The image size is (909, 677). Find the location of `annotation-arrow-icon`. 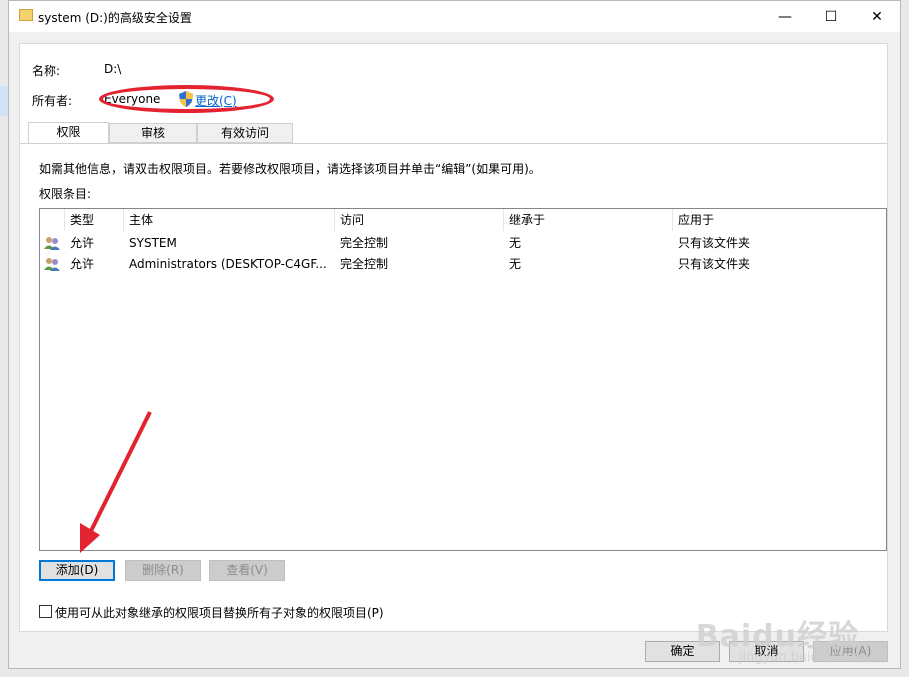

annotation-arrow-icon is located at coordinates (116, 482).